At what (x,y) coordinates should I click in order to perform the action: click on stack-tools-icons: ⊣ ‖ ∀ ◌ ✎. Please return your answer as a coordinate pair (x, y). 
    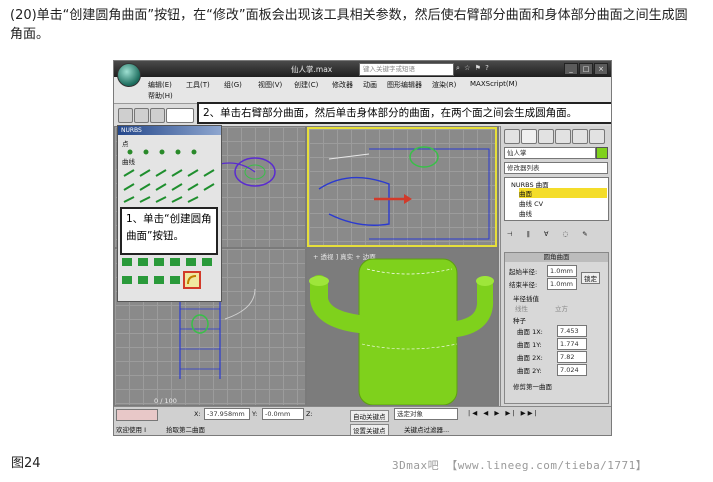
    Looking at the image, I should click on (550, 234).